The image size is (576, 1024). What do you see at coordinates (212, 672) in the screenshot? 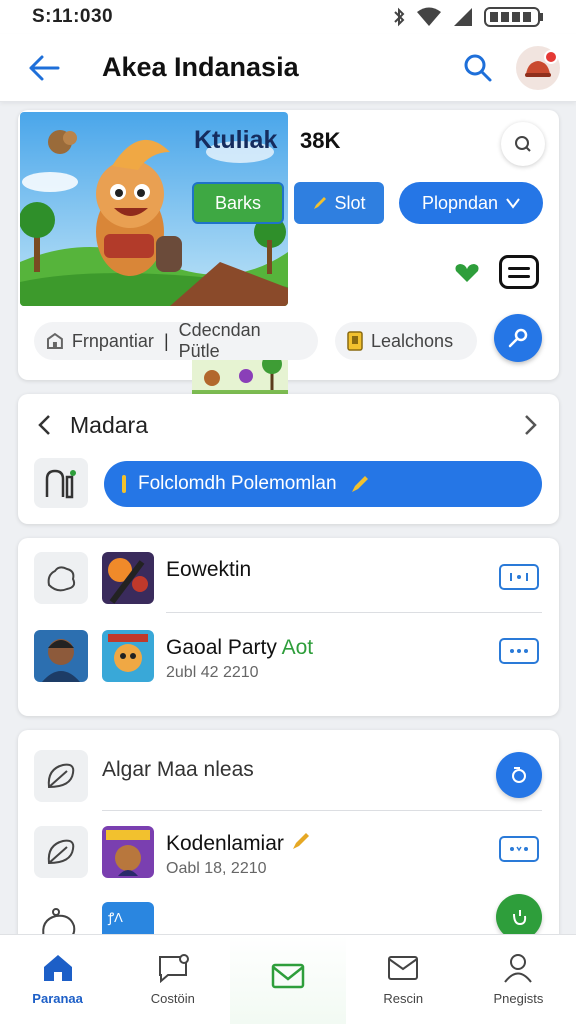
I see `list-item-subtitle: 2ubl 42 2210` at bounding box center [212, 672].